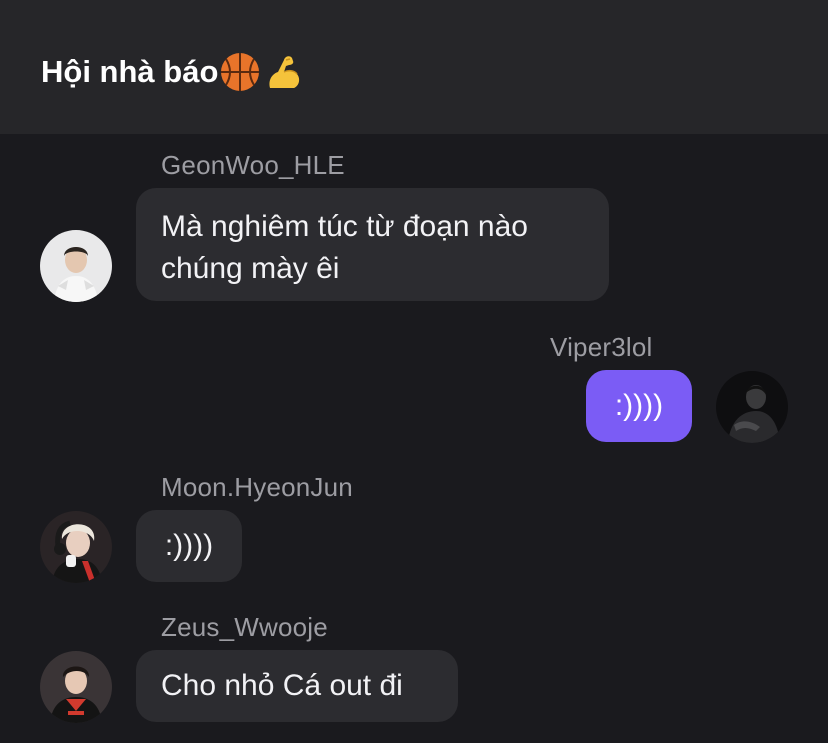 The image size is (828, 743). What do you see at coordinates (130, 71) in the screenshot?
I see `group-name: Hội nhà báo` at bounding box center [130, 71].